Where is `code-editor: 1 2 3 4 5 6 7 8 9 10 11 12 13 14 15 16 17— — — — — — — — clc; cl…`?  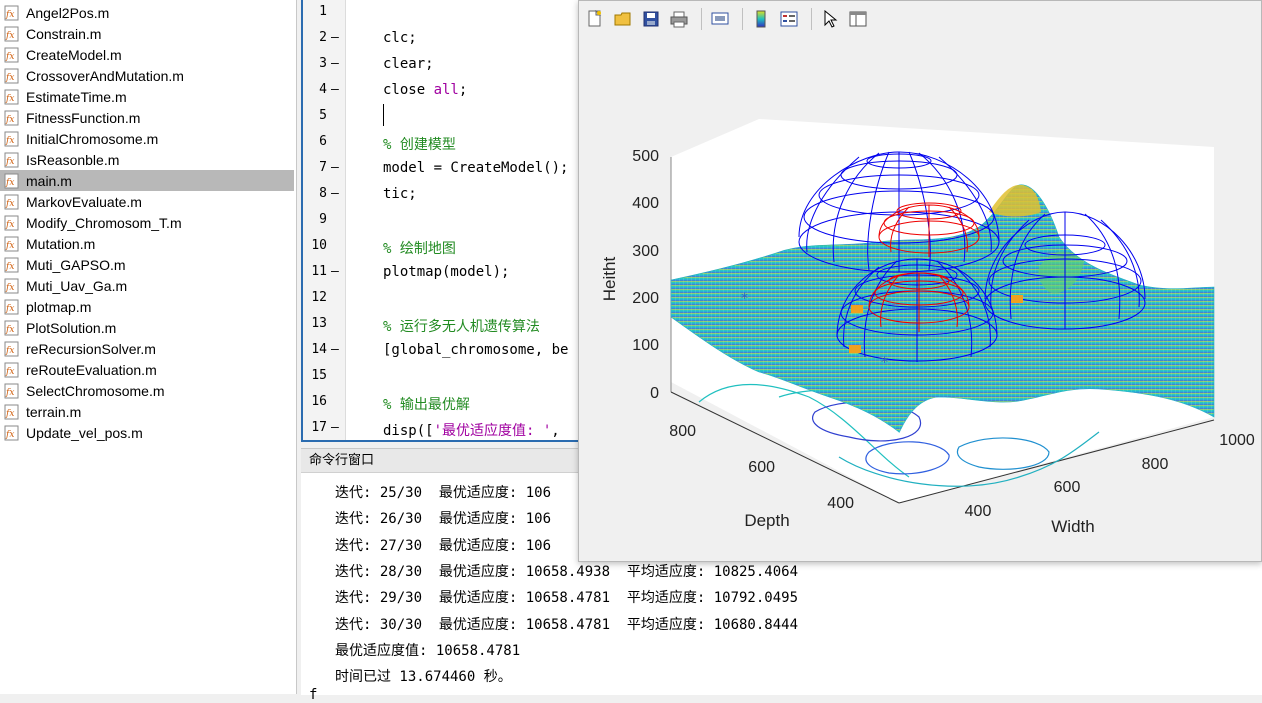 code-editor: 1 2 3 4 5 6 7 8 9 10 11 12 13 14 15 16 17— — — — — — — — clc; cl… is located at coordinates (446, 221).